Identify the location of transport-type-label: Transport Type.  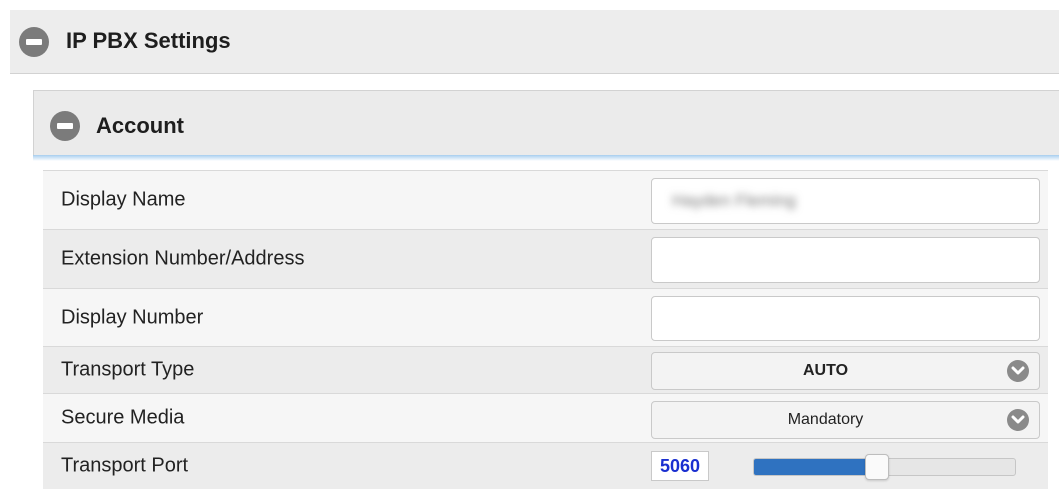
(128, 369).